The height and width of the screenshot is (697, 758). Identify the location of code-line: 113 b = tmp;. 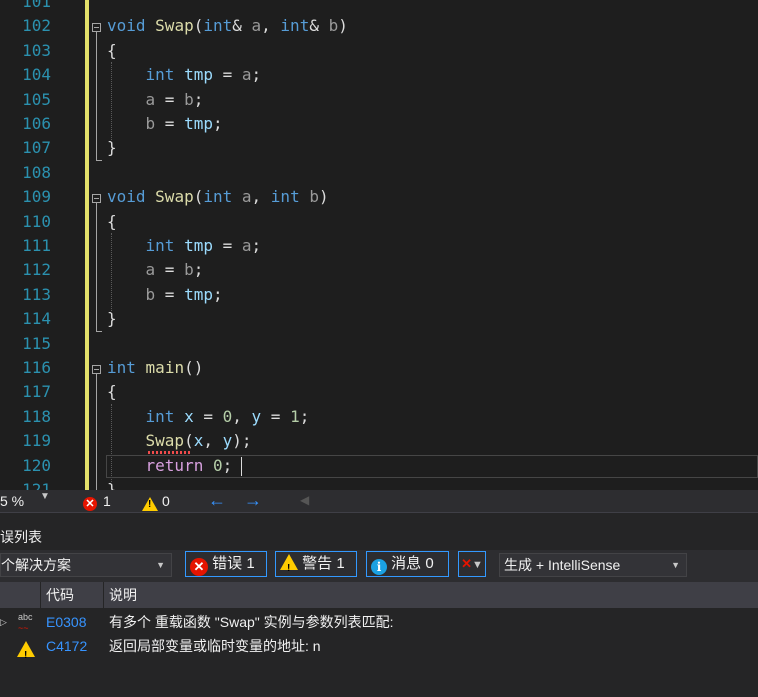
(379, 295).